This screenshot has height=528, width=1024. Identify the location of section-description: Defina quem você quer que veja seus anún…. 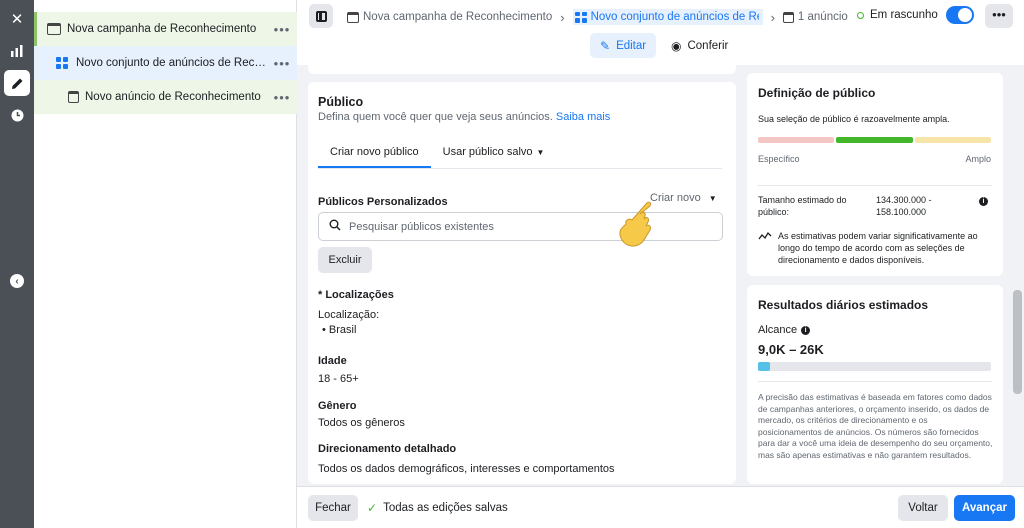
(464, 117).